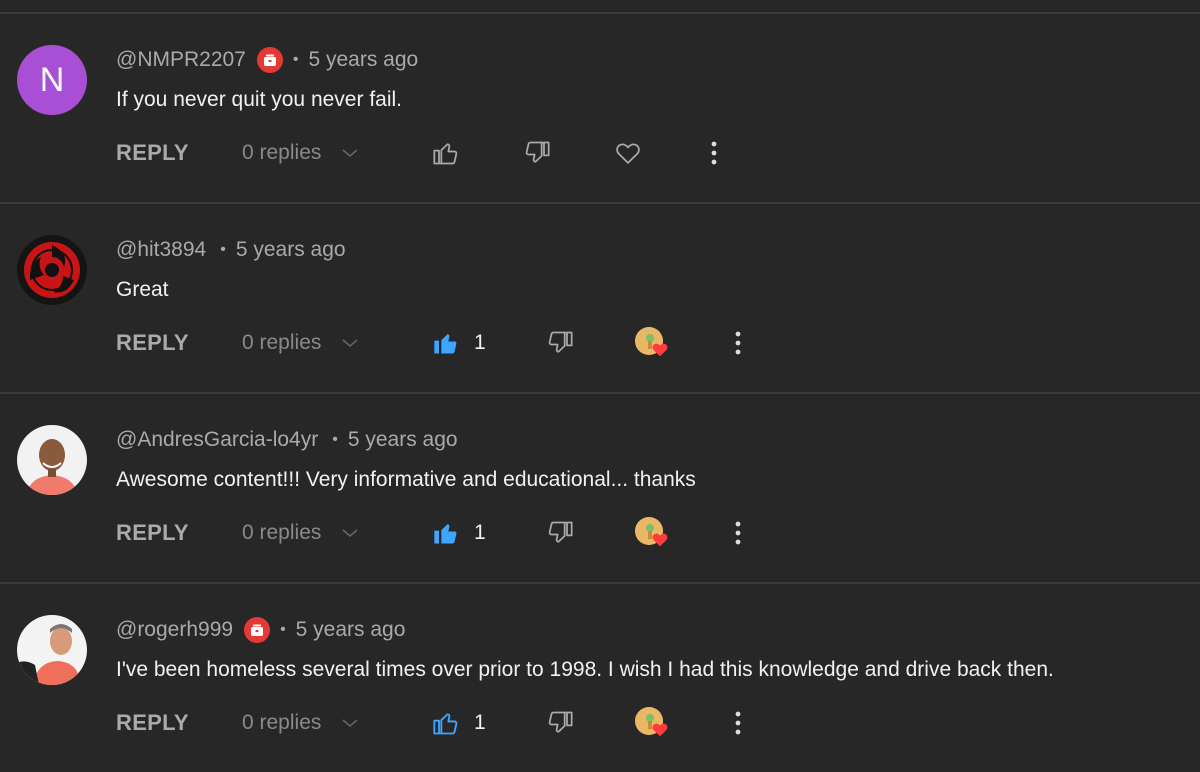 This screenshot has width=1200, height=772. Describe the element at coordinates (217, 440) in the screenshot. I see `author-name: @AndresGarcia-lo4yr` at that location.